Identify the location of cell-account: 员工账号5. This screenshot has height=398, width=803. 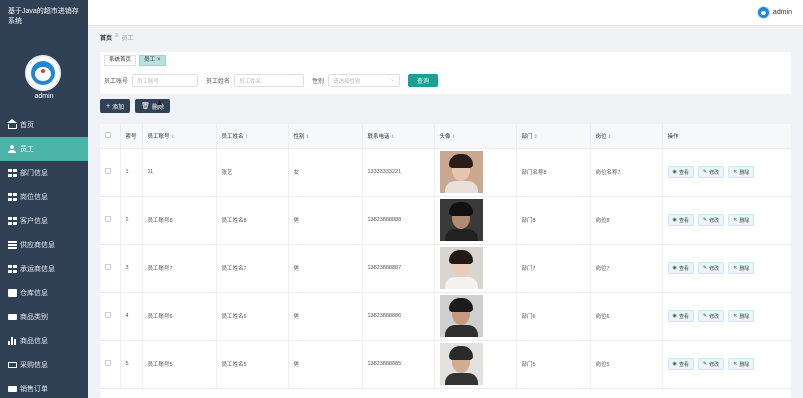
(179, 364).